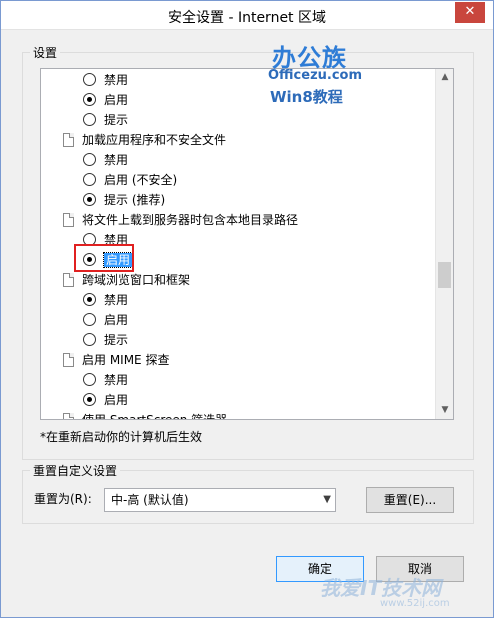 The width and height of the screenshot is (494, 618). What do you see at coordinates (381, 588) in the screenshot?
I see `watermark-main-text: 我爱IT技术网` at bounding box center [381, 588].